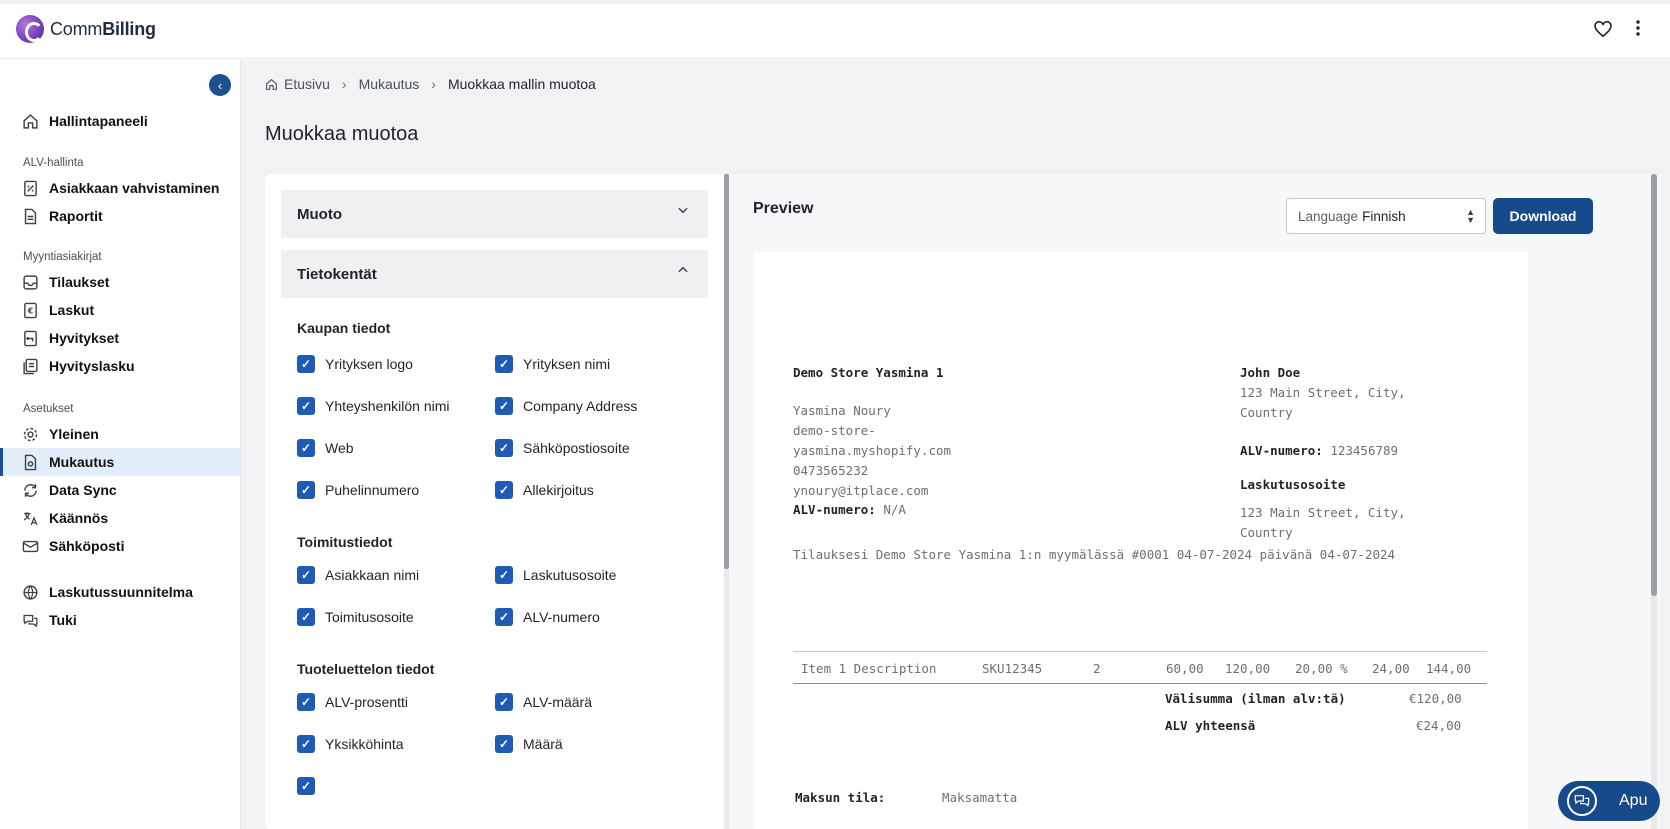  Describe the element at coordinates (350, 744) in the screenshot. I see `checkbox-unit-price: ✓ Yksikköhinta` at that location.